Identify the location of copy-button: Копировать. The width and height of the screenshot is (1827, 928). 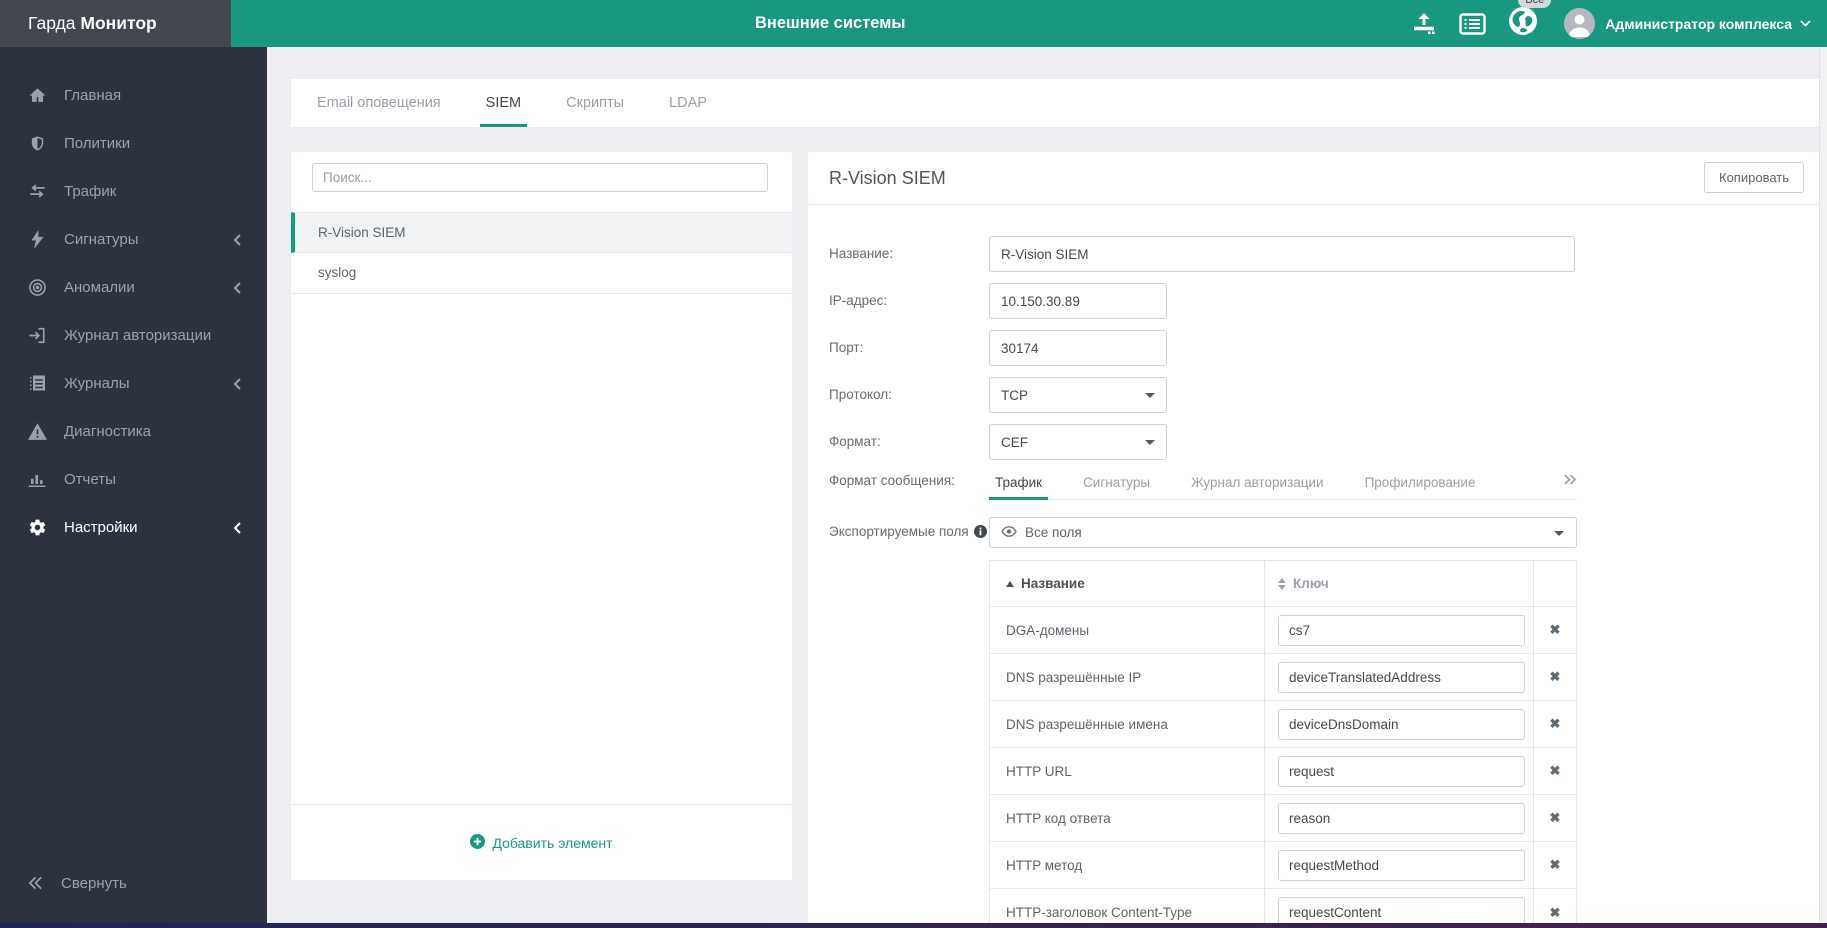
(1754, 177).